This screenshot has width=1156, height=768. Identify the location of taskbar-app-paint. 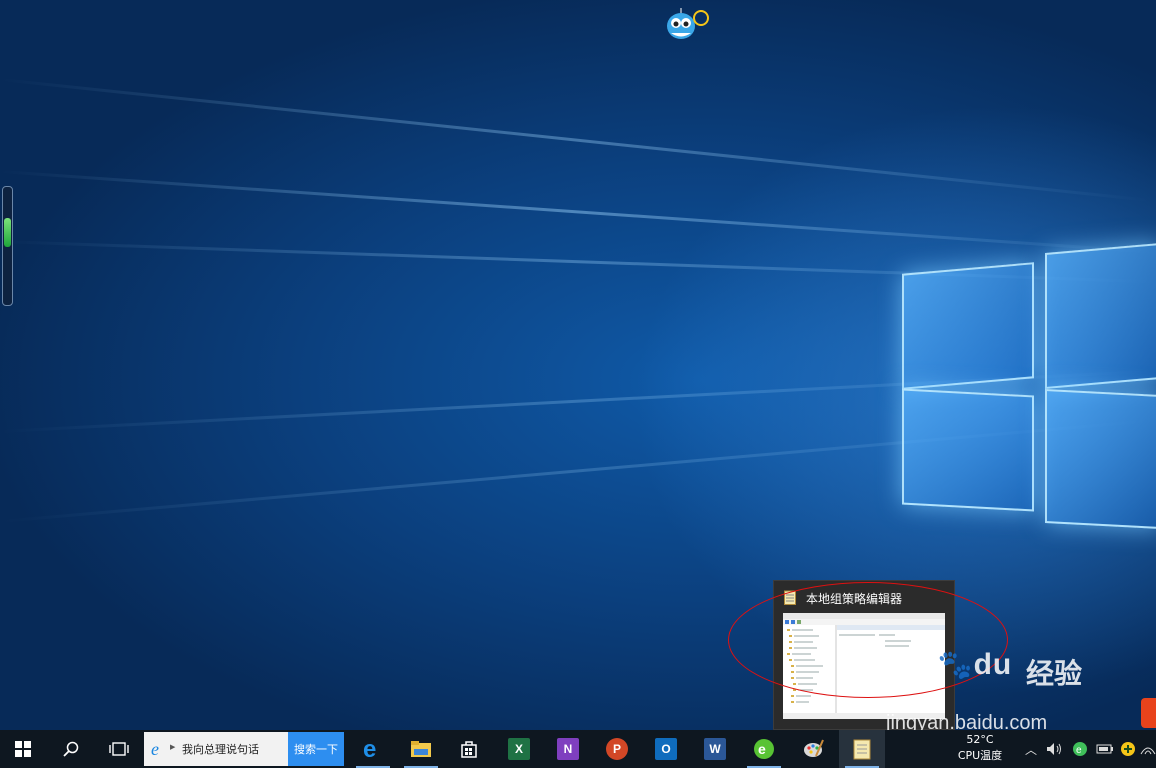
(813, 749).